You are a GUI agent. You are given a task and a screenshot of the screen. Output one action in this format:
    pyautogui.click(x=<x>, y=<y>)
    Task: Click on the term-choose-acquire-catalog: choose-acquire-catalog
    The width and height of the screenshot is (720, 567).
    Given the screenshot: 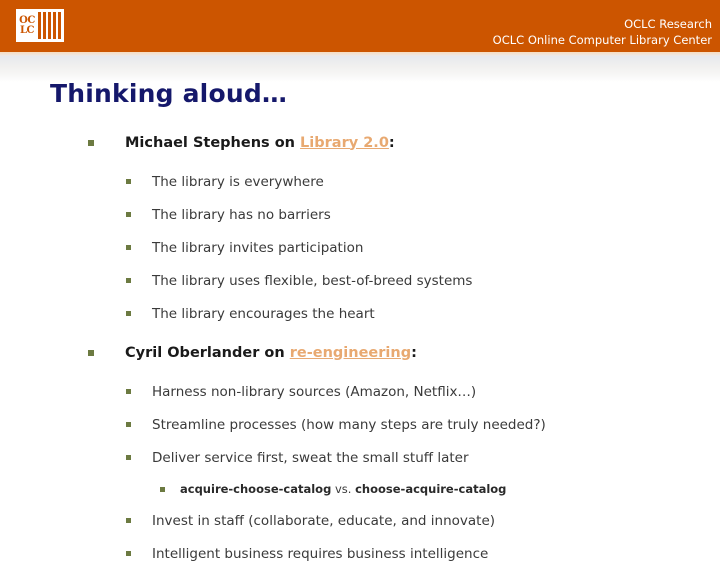 What is the action you would take?
    pyautogui.click(x=431, y=489)
    